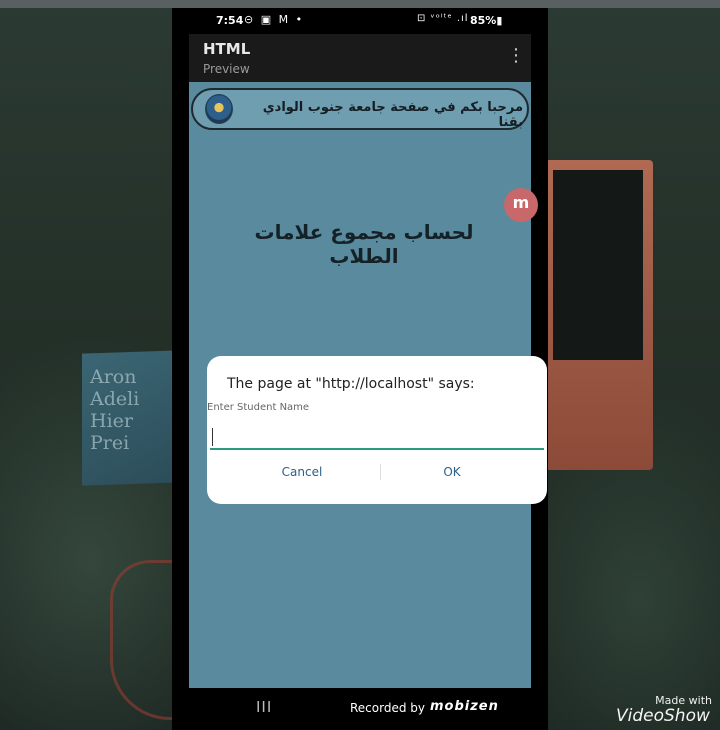  What do you see at coordinates (212, 437) in the screenshot?
I see `text-cursor` at bounding box center [212, 437].